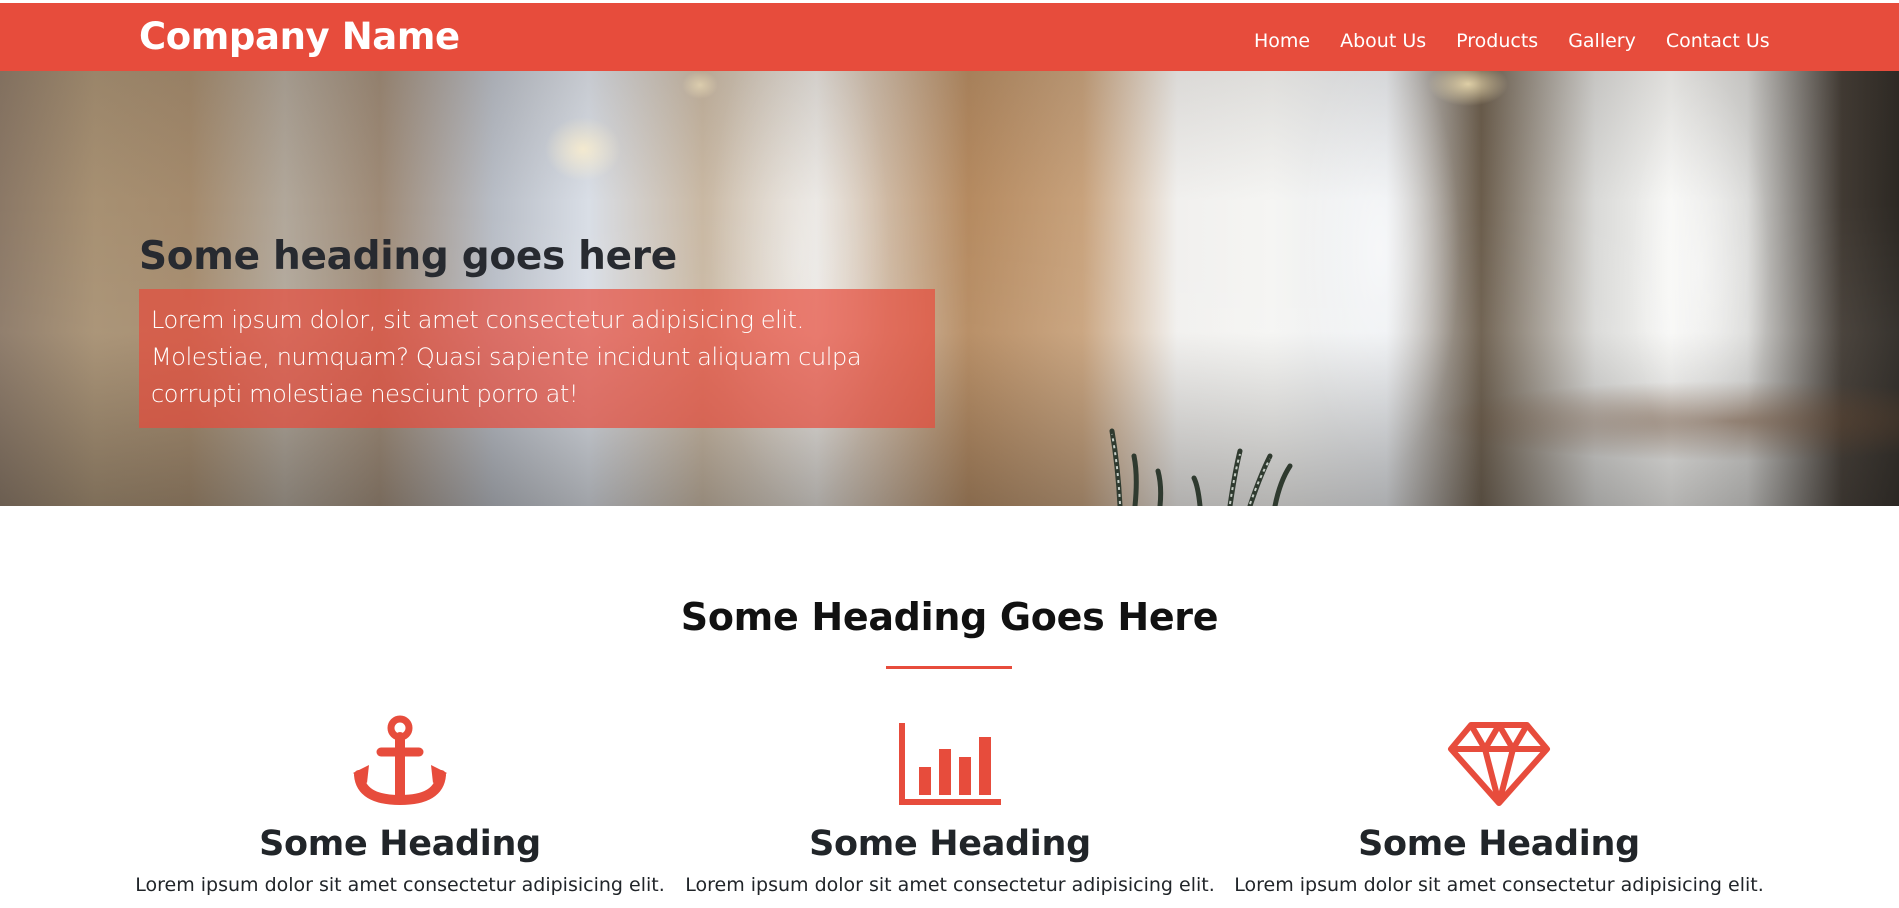  Describe the element at coordinates (950, 764) in the screenshot. I see `bar-chart-icon` at that location.